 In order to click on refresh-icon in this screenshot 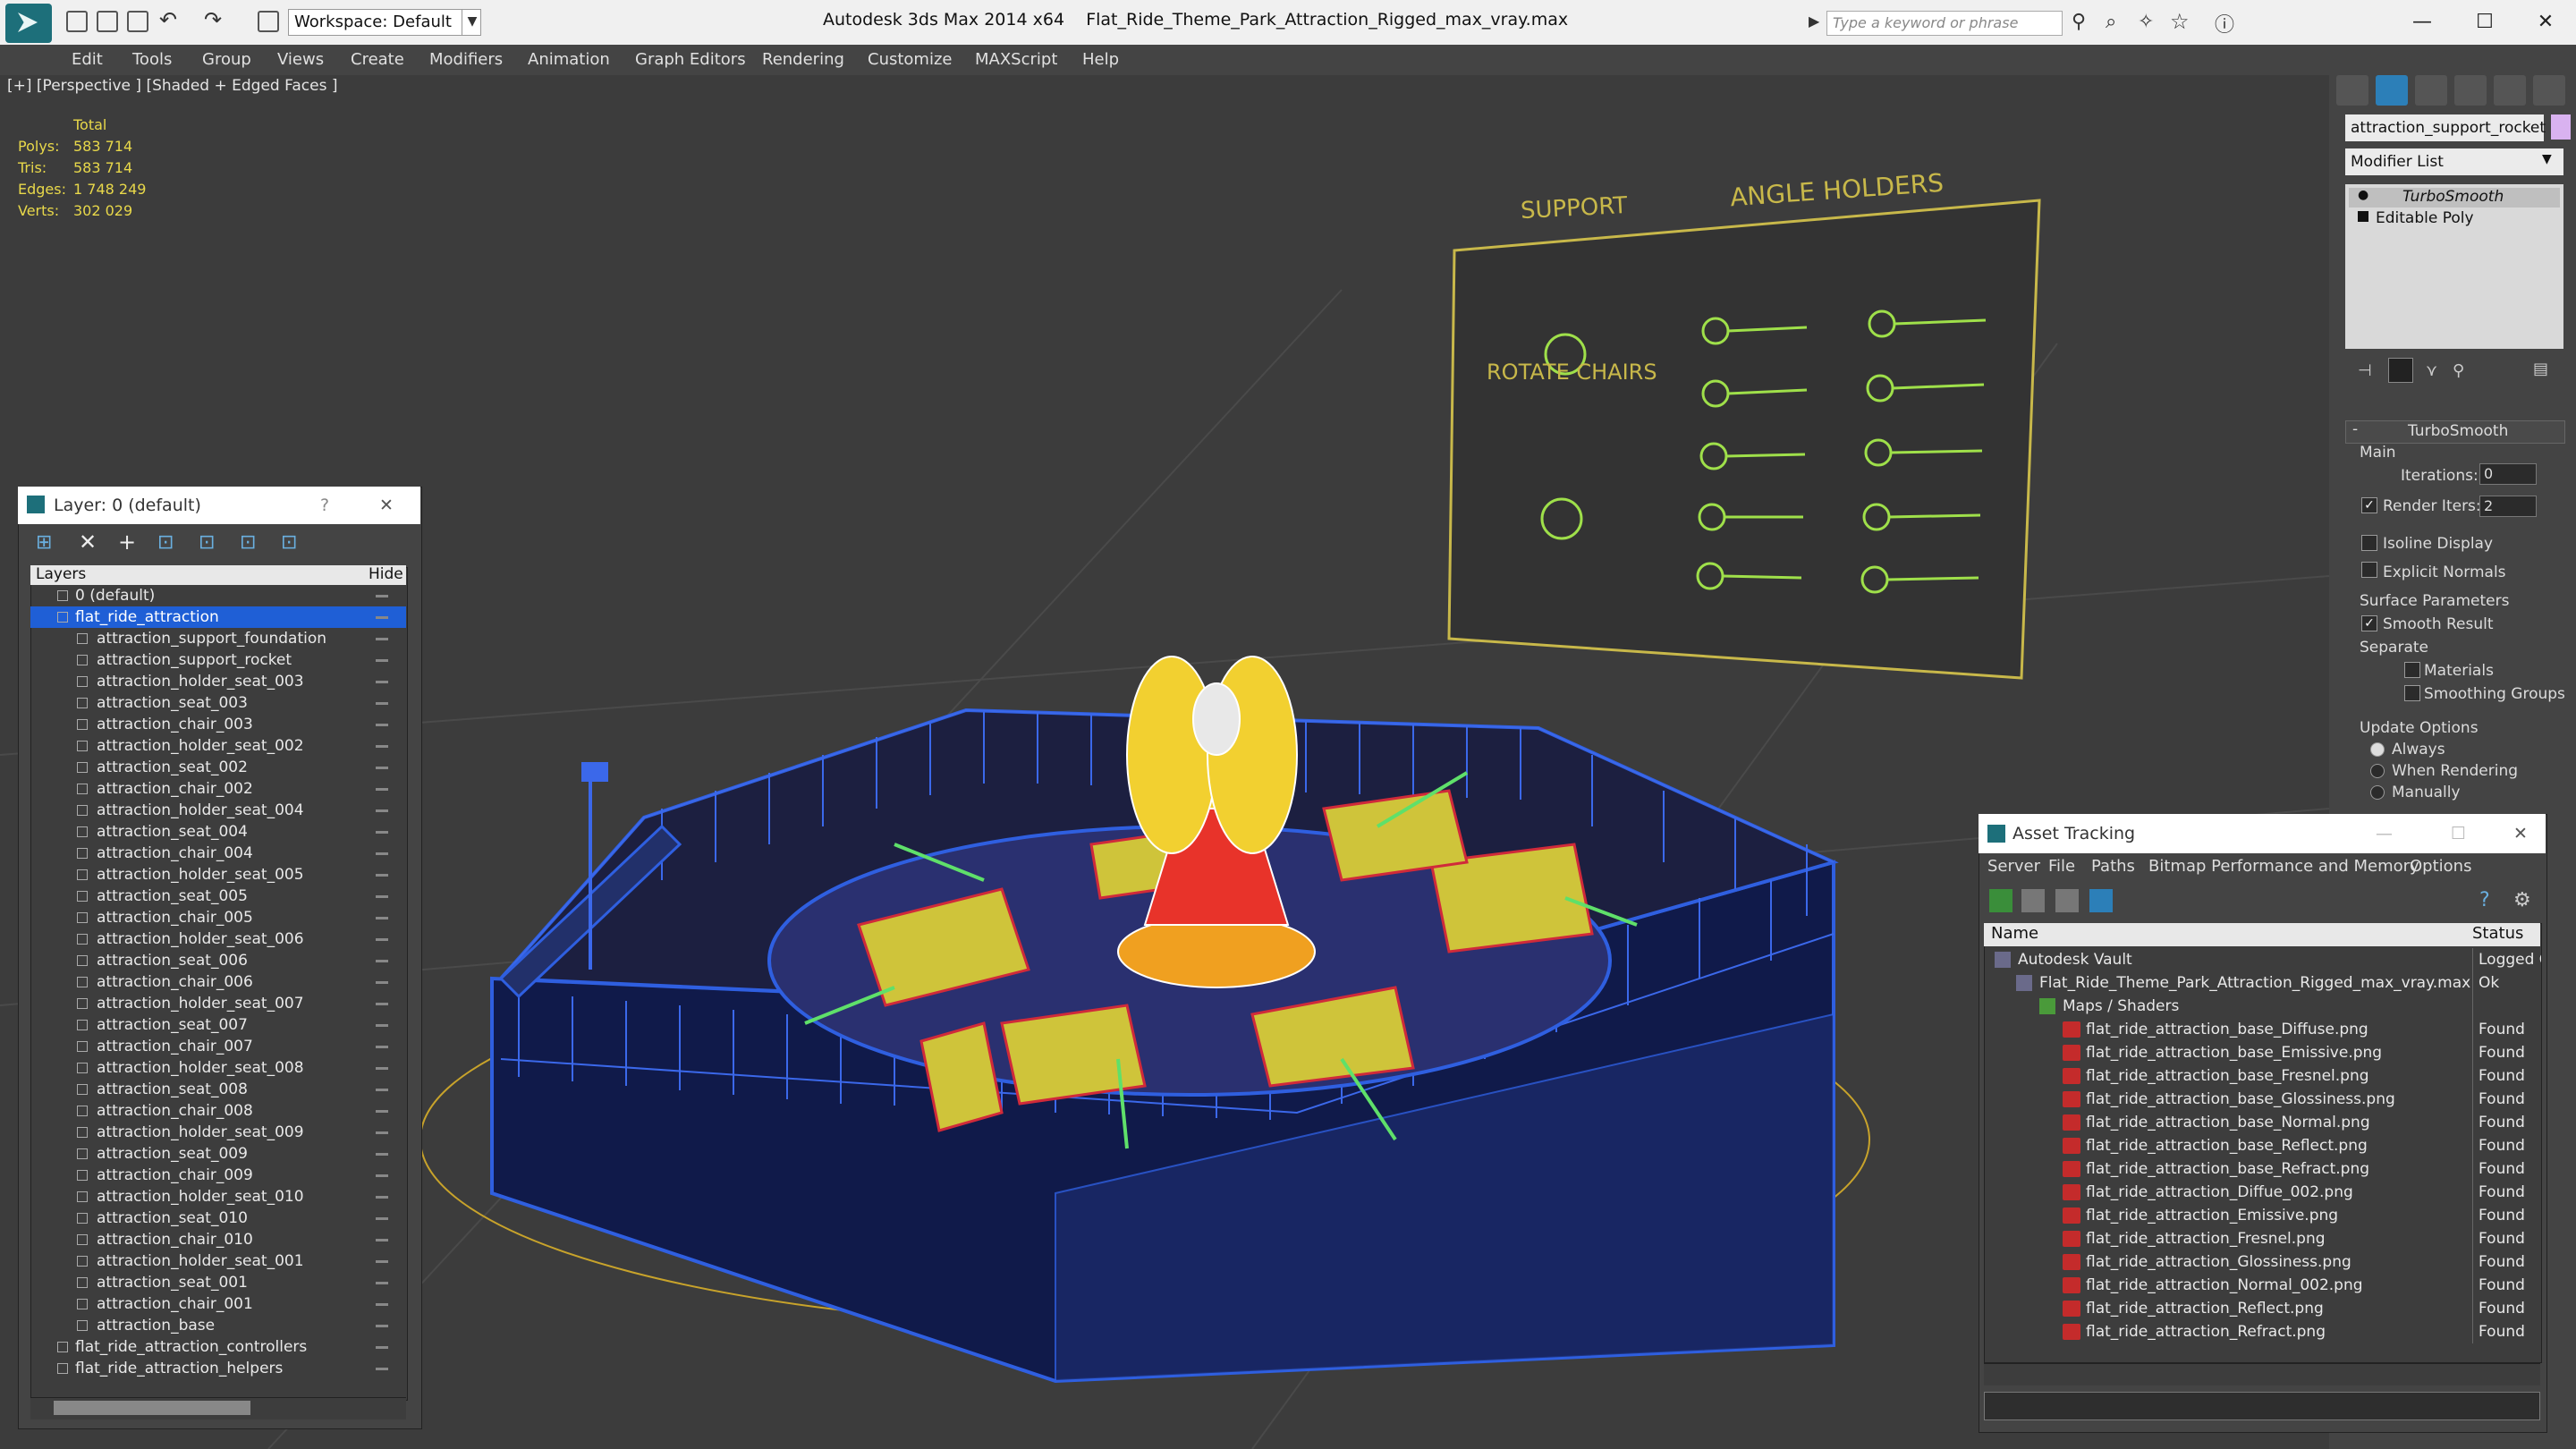, I will do `click(2000, 900)`.